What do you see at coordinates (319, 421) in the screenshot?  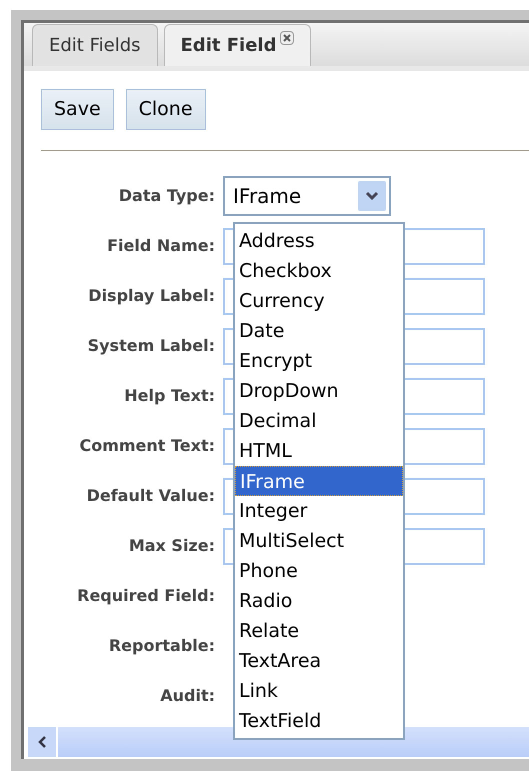 I see `dropdown-option: Decimal` at bounding box center [319, 421].